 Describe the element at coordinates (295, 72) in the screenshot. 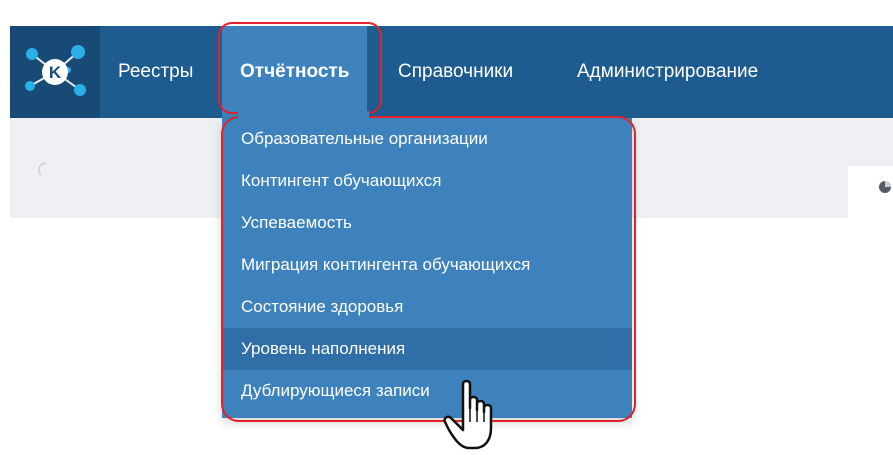

I see `nav-reports: Отчётность` at that location.